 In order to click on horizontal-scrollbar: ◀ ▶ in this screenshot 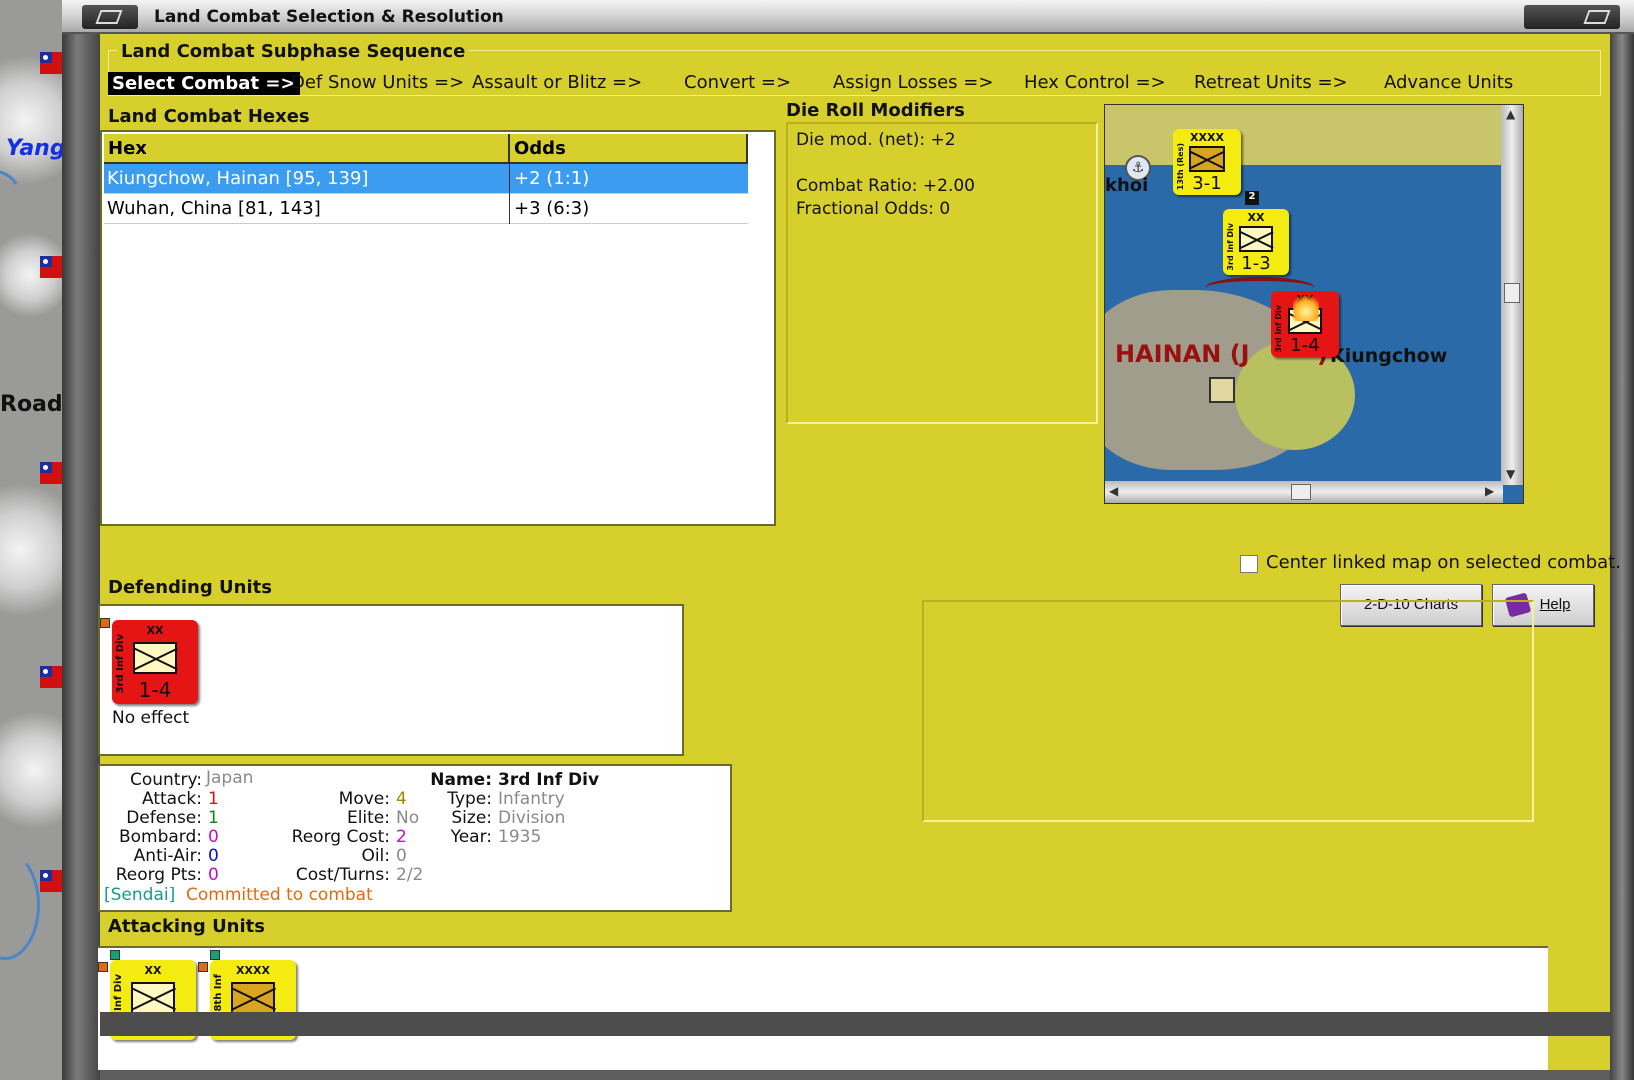, I will do `click(1304, 492)`.